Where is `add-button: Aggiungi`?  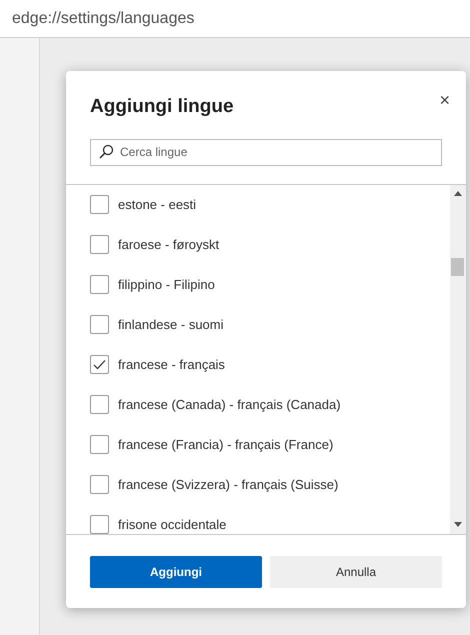
add-button: Aggiungi is located at coordinates (176, 572).